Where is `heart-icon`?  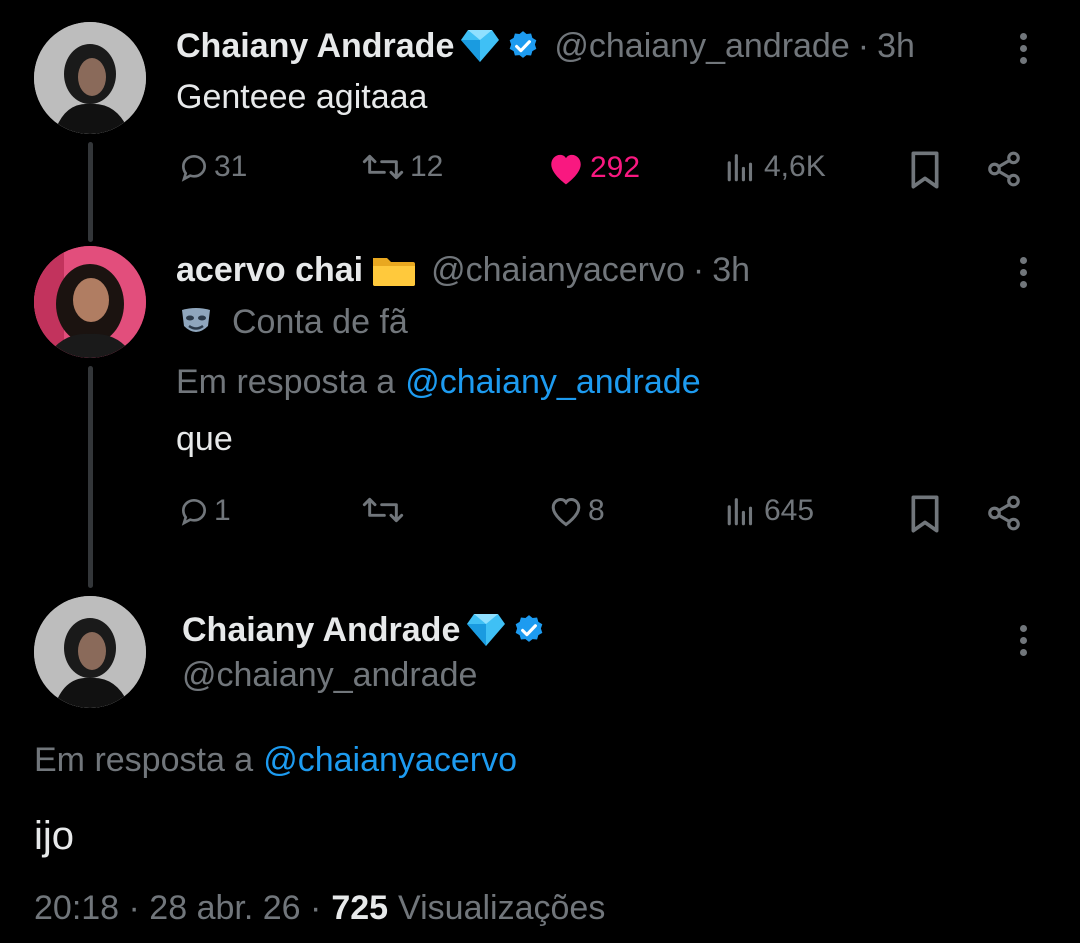
heart-icon is located at coordinates (566, 512).